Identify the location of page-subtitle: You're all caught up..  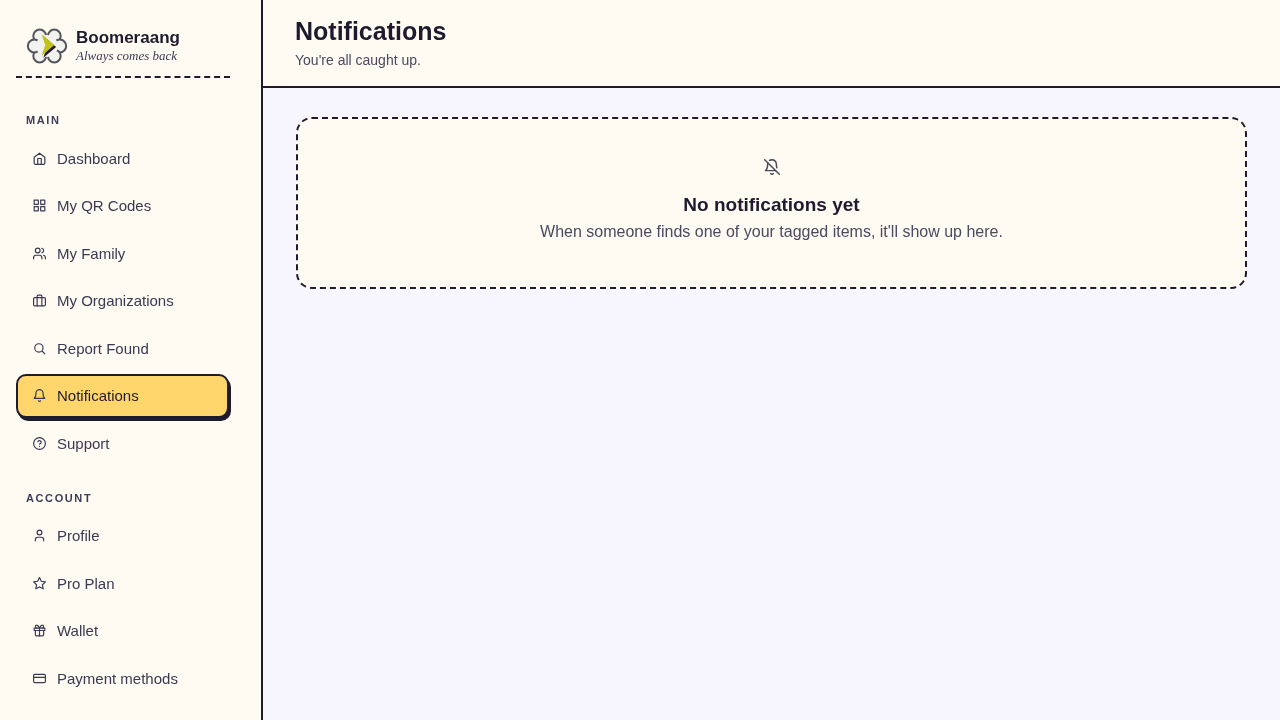
(358, 60).